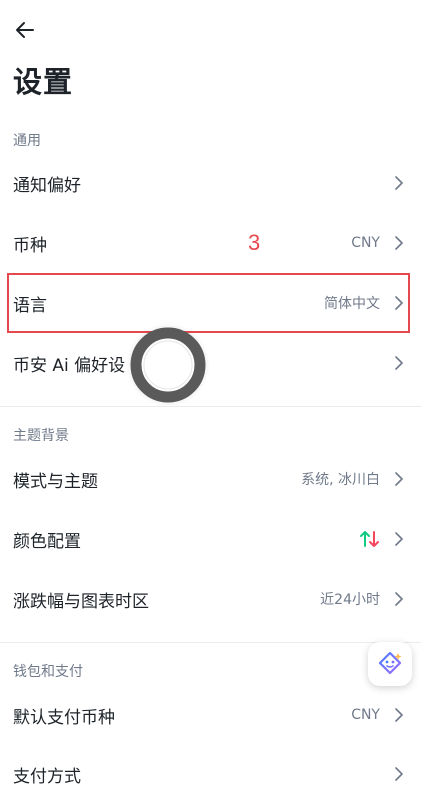 This screenshot has width=421, height=804. I want to click on ai-sparkle-icon, so click(390, 663).